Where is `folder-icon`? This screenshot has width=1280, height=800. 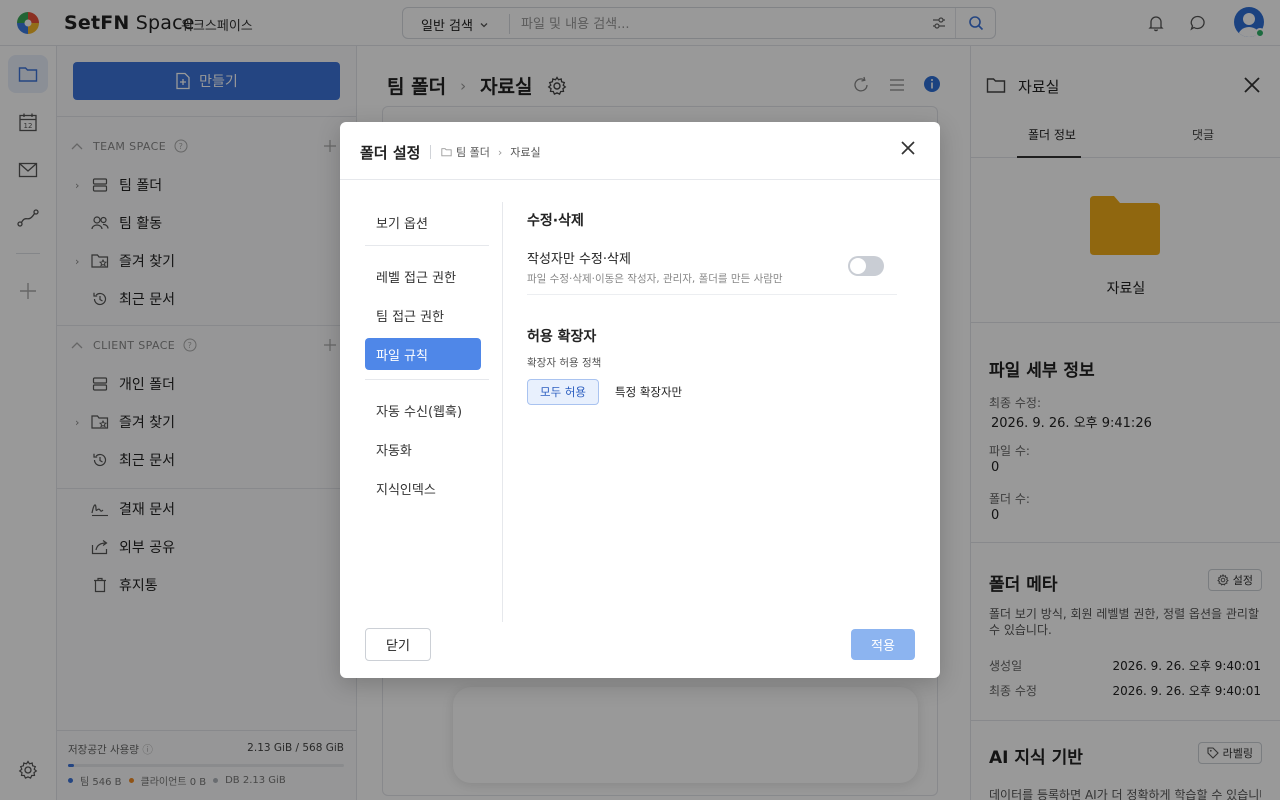
folder-icon is located at coordinates (446, 152).